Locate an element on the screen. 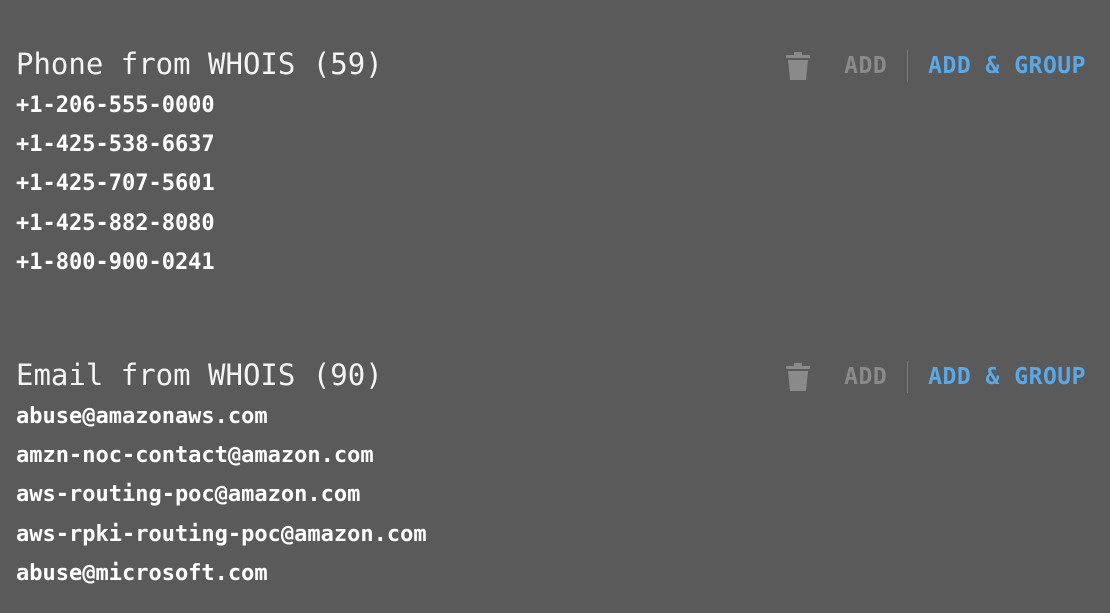  list-item: +1-425-882-8080 is located at coordinates (115, 223).